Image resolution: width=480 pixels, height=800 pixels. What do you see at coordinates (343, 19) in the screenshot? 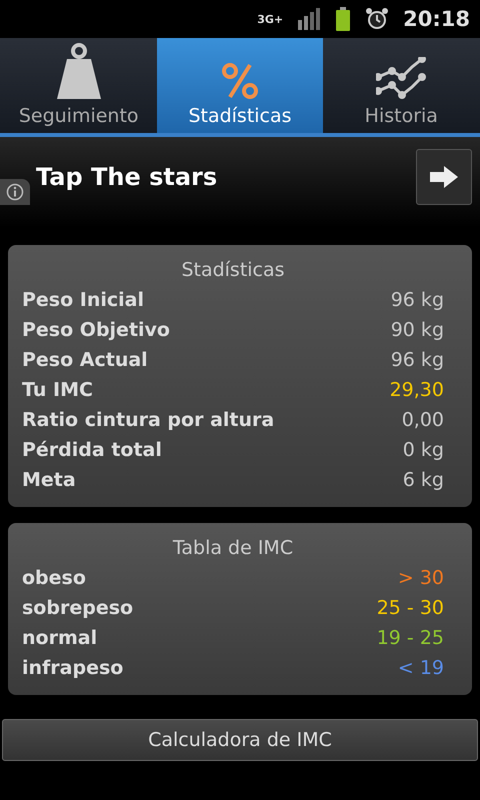
I see `battery-icon` at bounding box center [343, 19].